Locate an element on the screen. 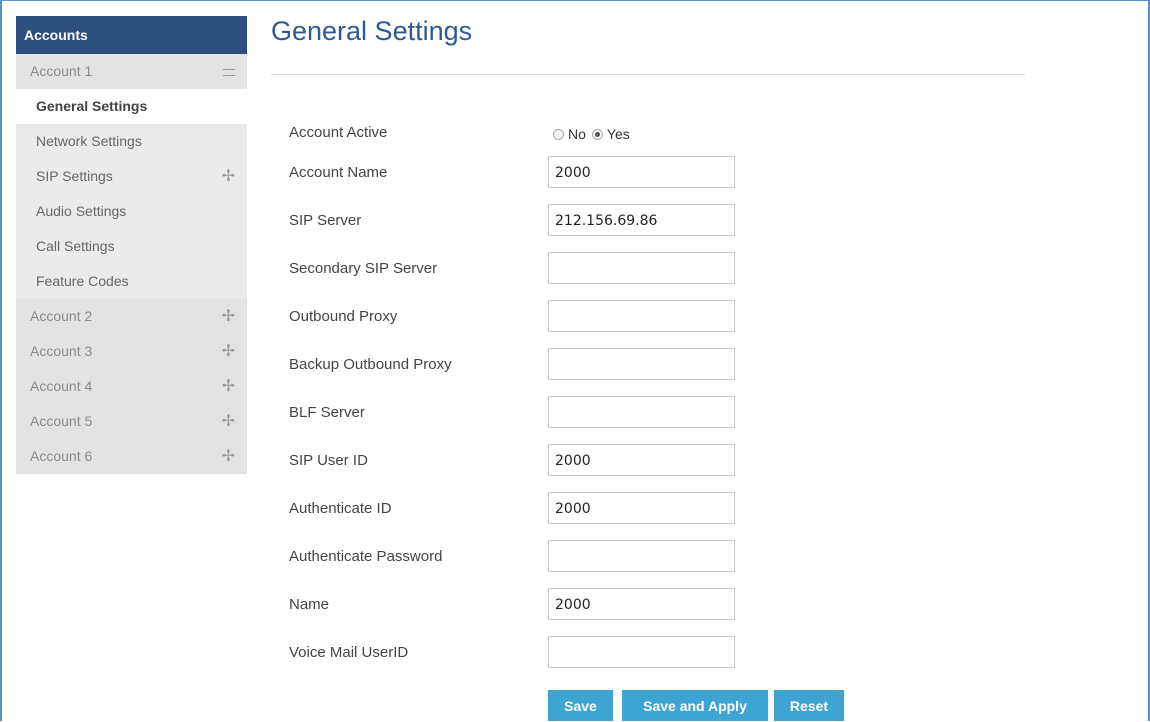 The height and width of the screenshot is (722, 1150). name-label: Name is located at coordinates (309, 604).